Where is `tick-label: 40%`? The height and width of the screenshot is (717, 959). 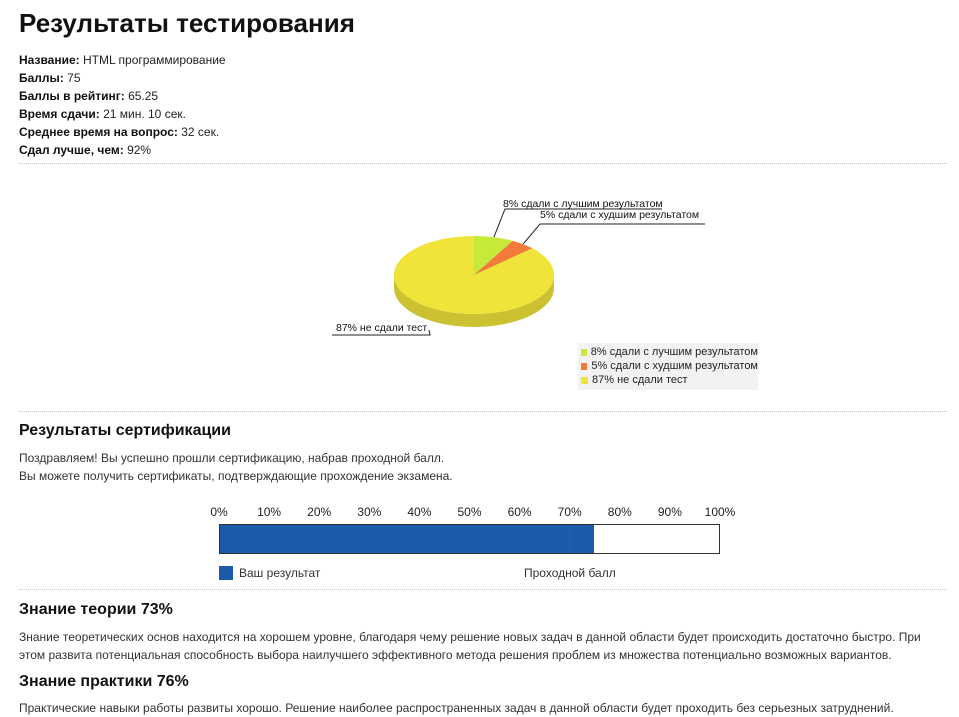
tick-label: 40% is located at coordinates (419, 512).